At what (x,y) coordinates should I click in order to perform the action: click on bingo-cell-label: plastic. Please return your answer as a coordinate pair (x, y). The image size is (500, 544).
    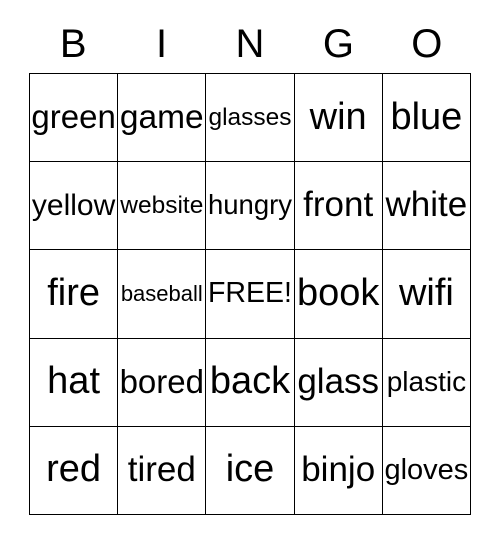
    Looking at the image, I should click on (426, 382).